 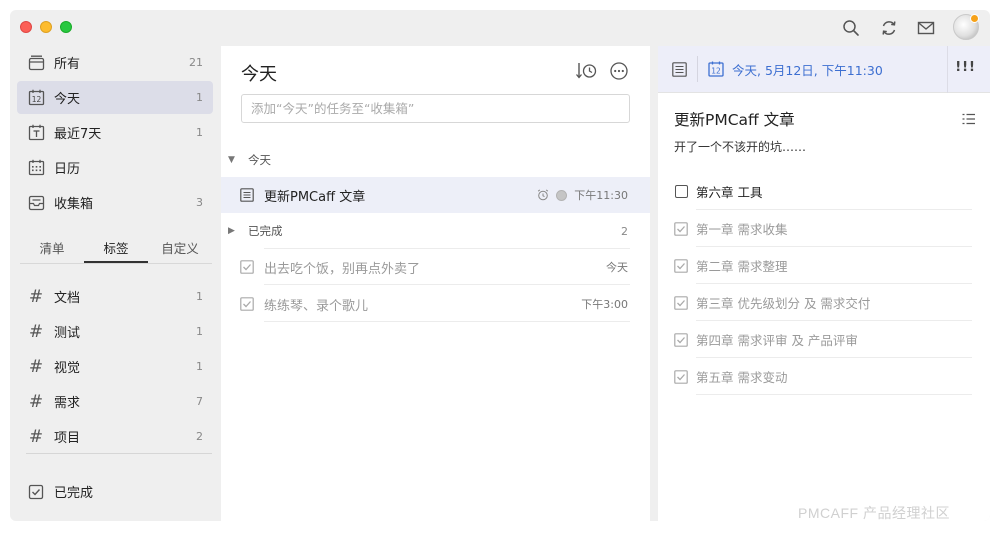 What do you see at coordinates (115, 491) in the screenshot?
I see `sidebar-item-completed: 已完成` at bounding box center [115, 491].